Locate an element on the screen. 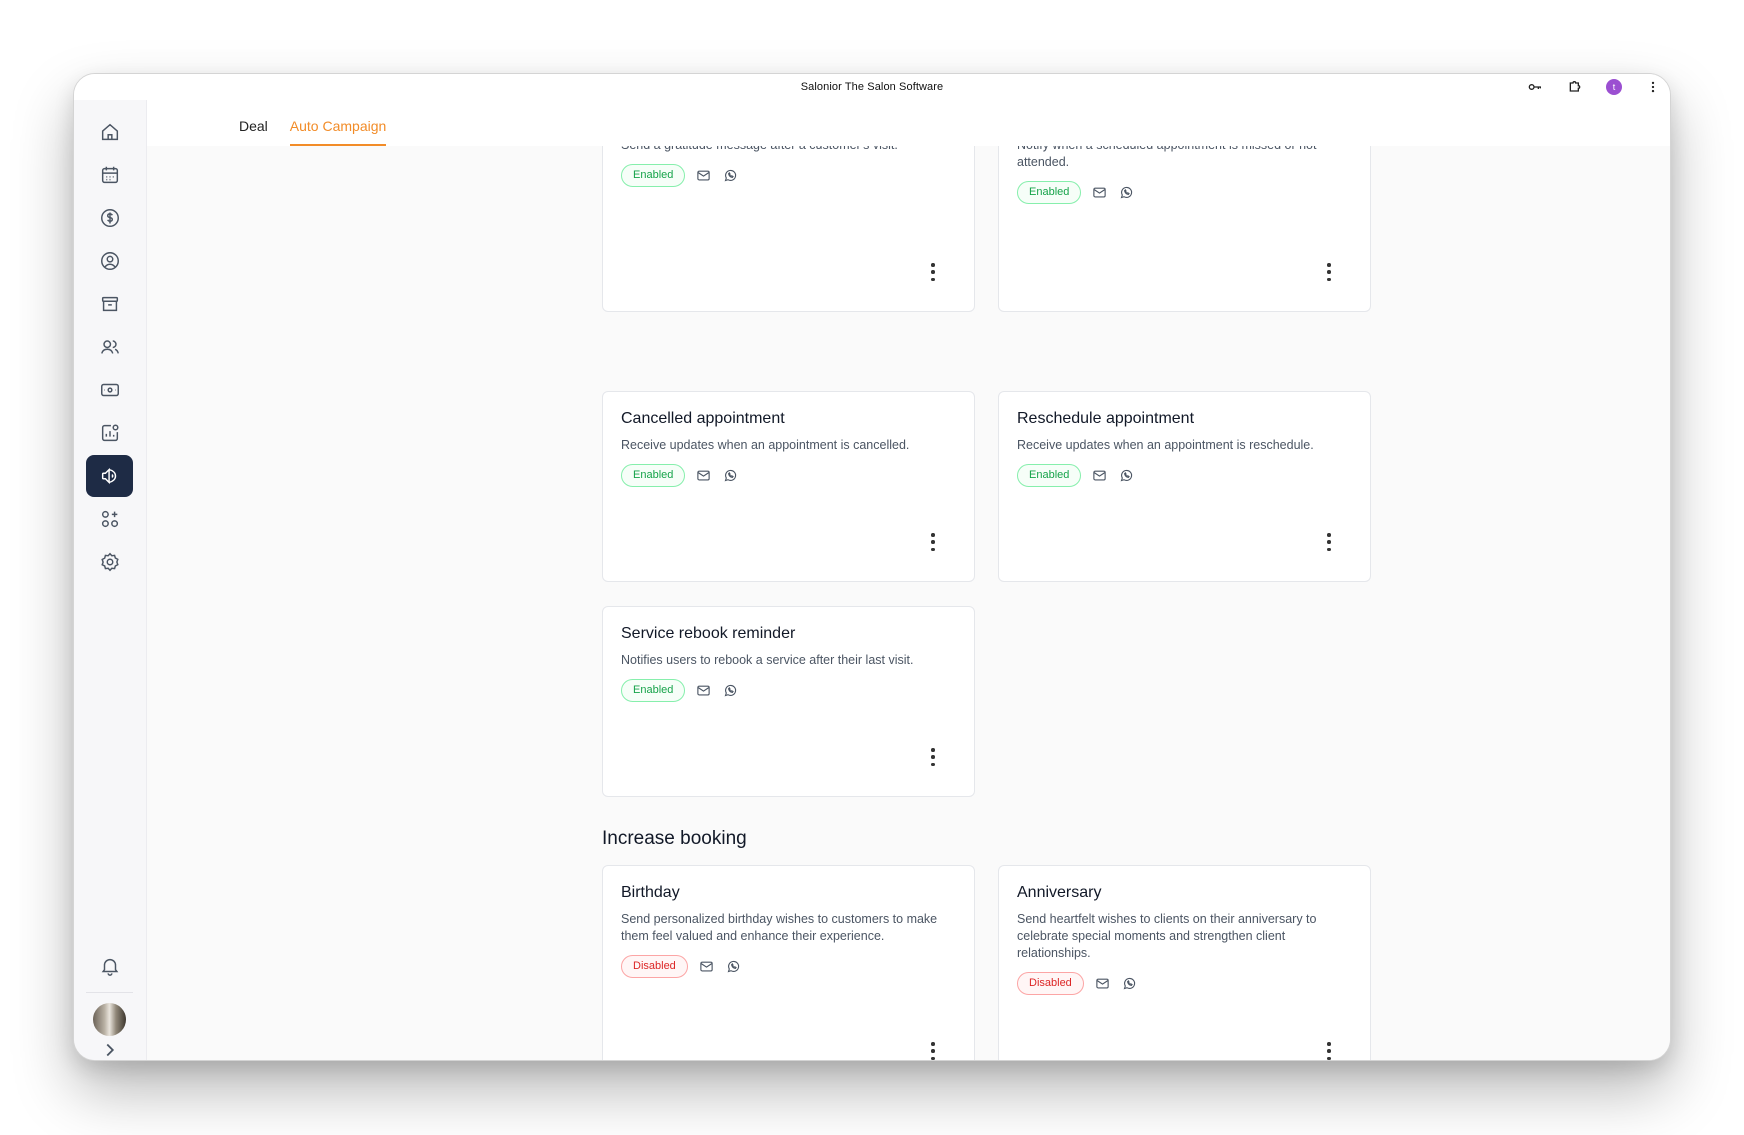 Image resolution: width=1744 pixels, height=1135 pixels. card-title: Anniversary is located at coordinates (1059, 892).